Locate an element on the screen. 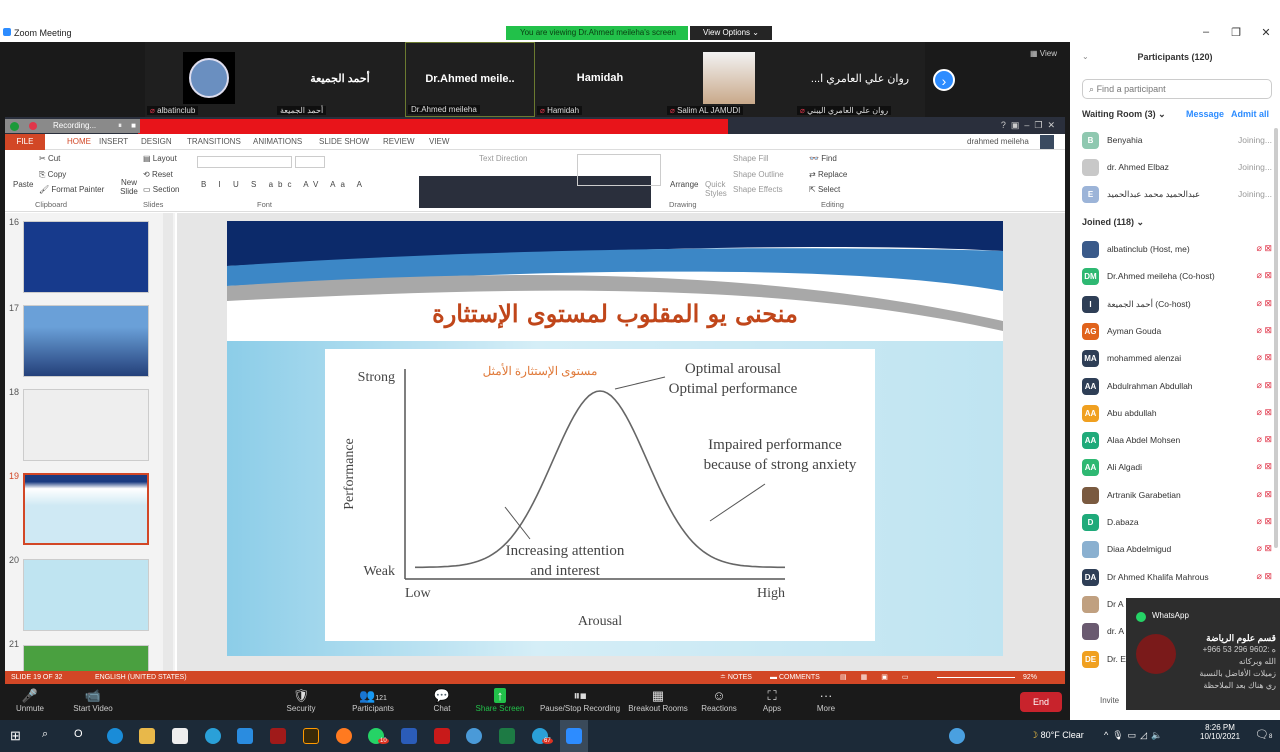 The image size is (1280, 752). chat-button: 💬 Chat is located at coordinates (442, 700).